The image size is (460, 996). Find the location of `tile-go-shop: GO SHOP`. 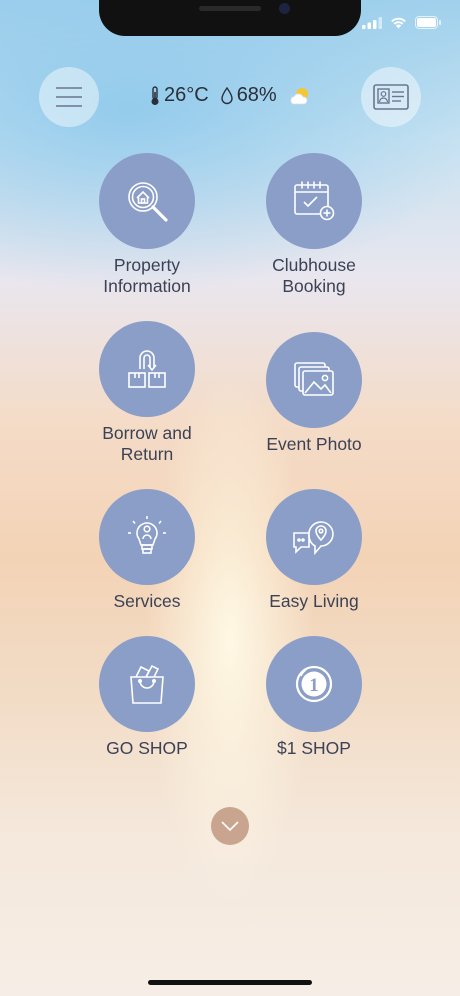

tile-go-shop: GO SHOP is located at coordinates (147, 697).